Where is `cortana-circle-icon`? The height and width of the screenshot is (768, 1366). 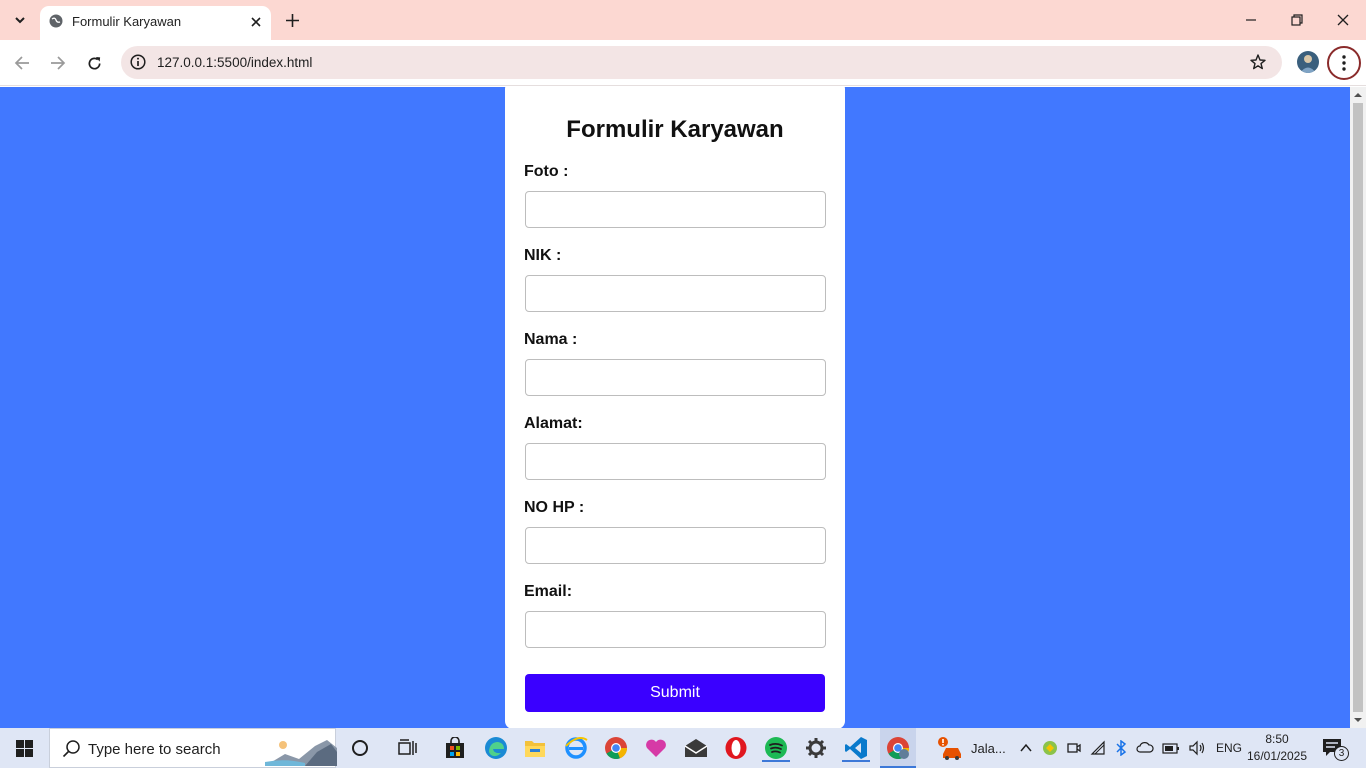 cortana-circle-icon is located at coordinates (360, 748).